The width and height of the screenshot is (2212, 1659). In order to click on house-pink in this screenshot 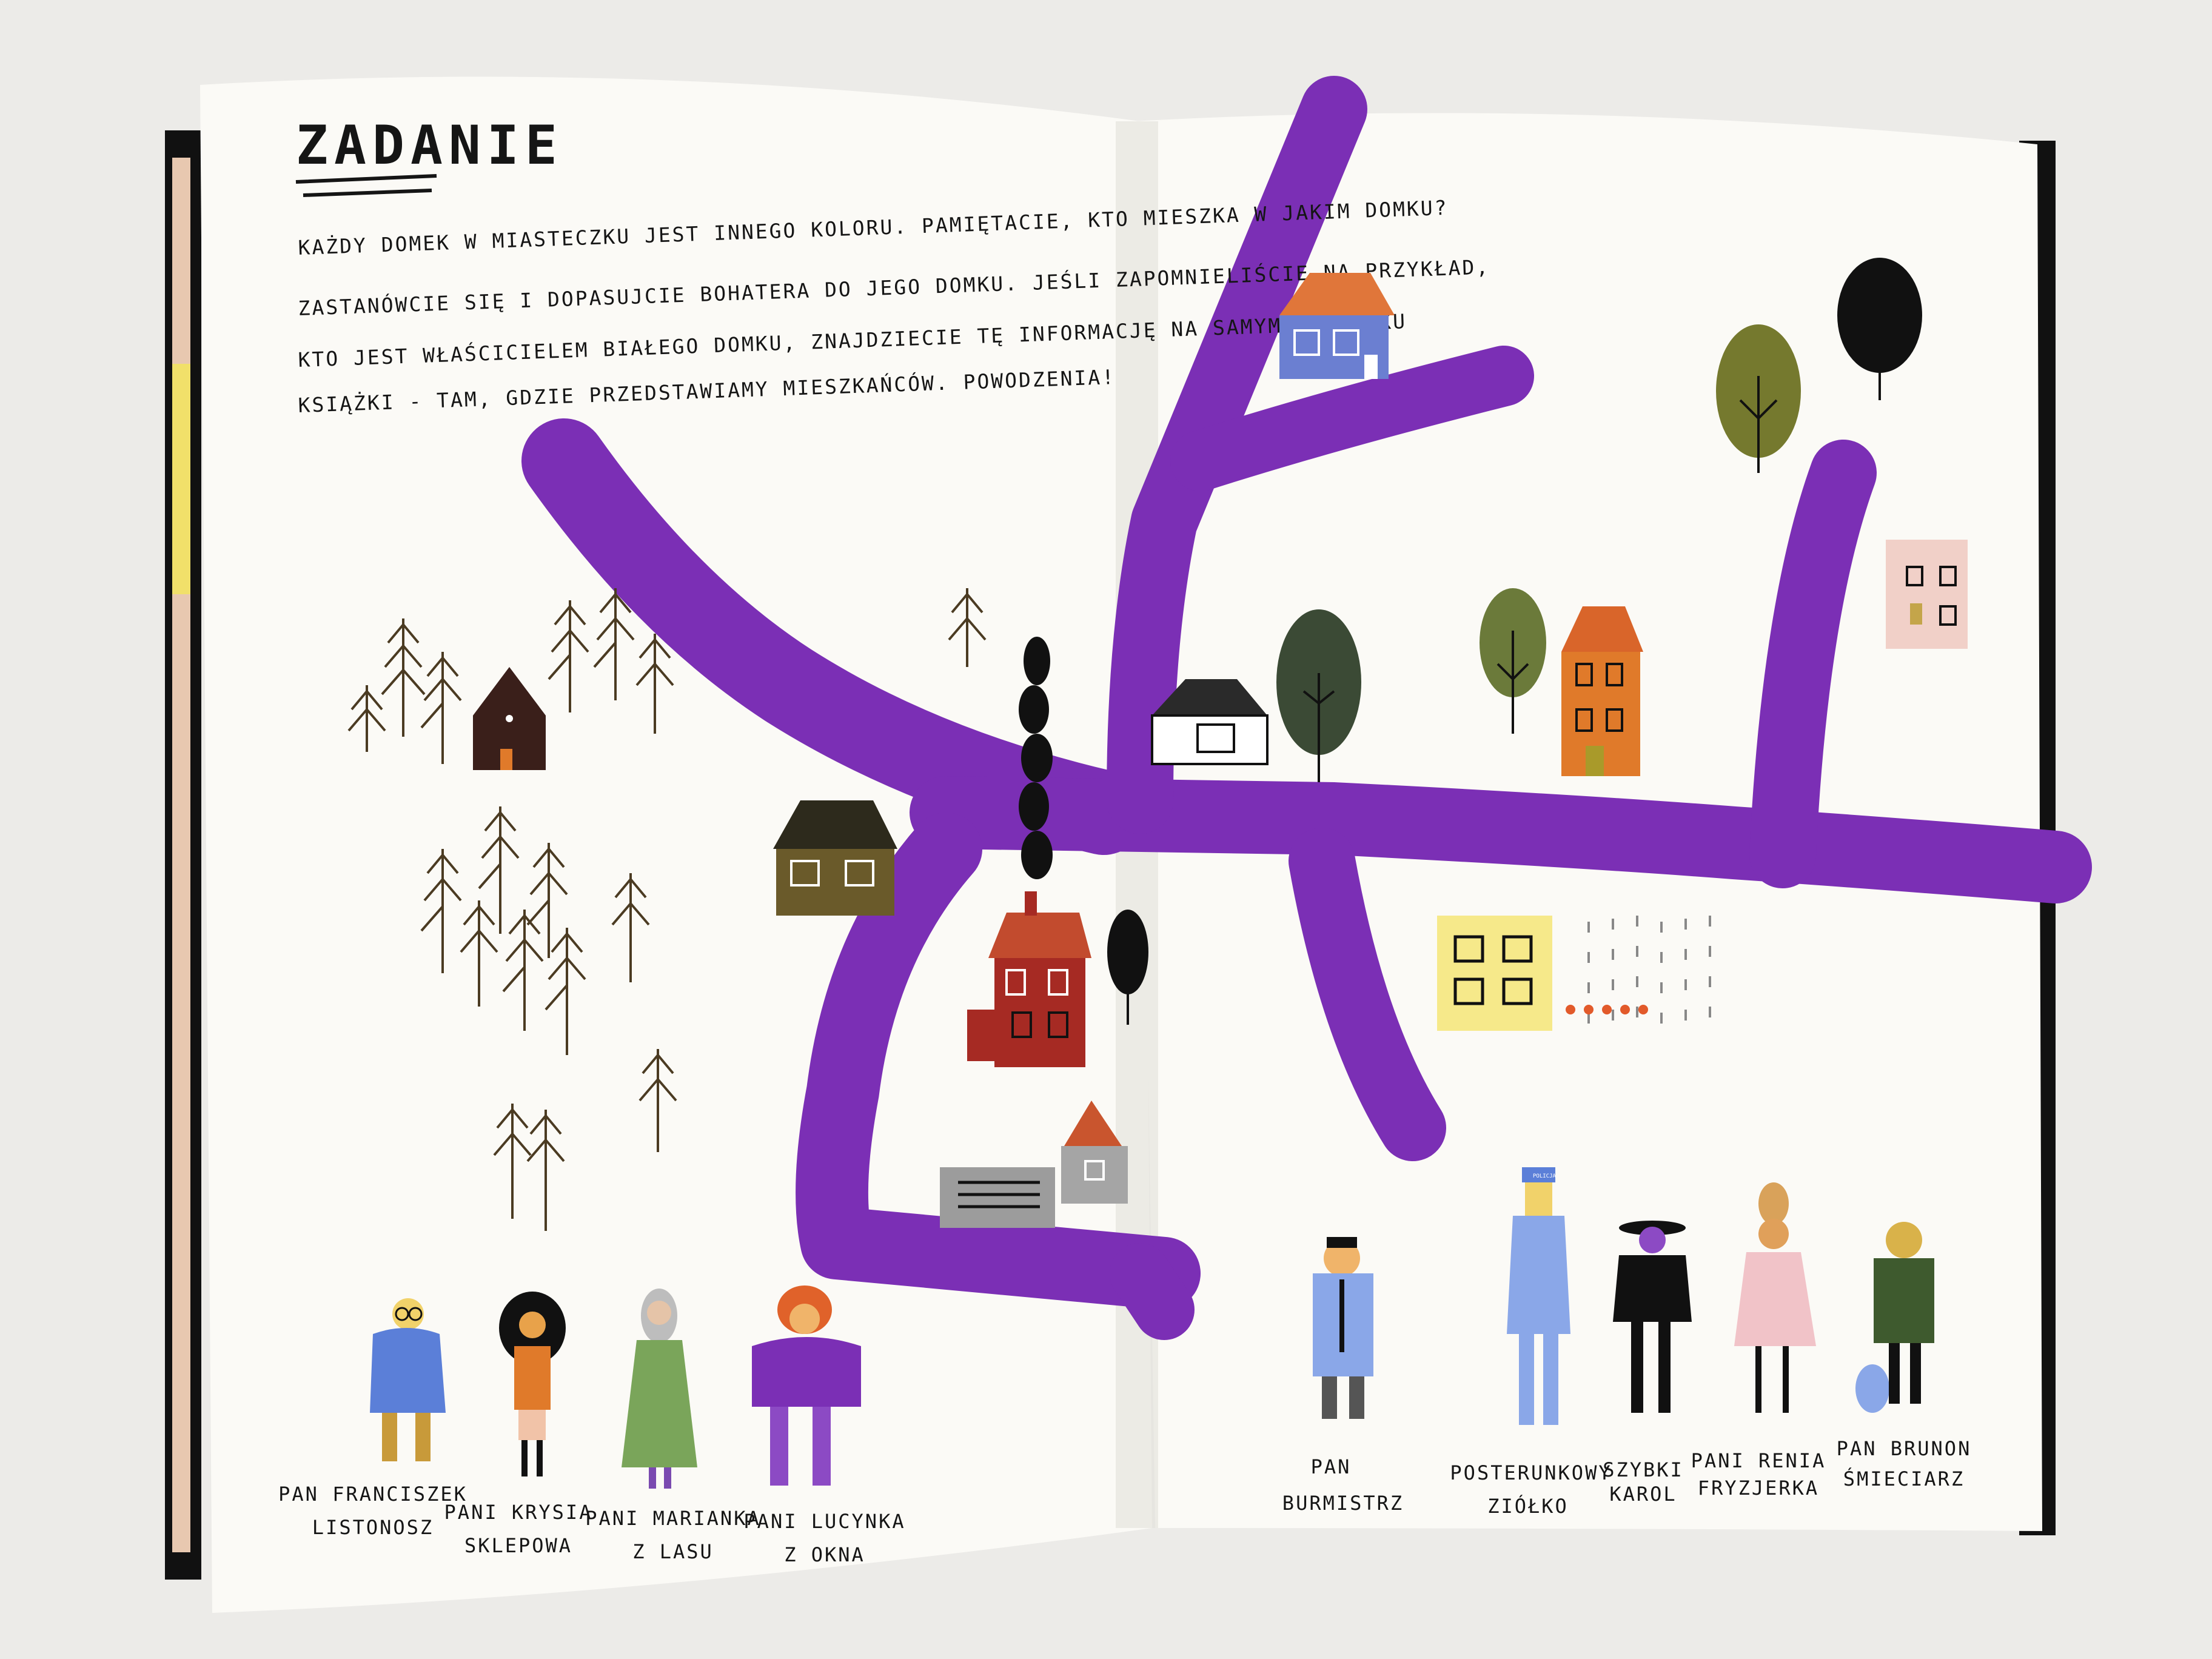, I will do `click(1927, 594)`.